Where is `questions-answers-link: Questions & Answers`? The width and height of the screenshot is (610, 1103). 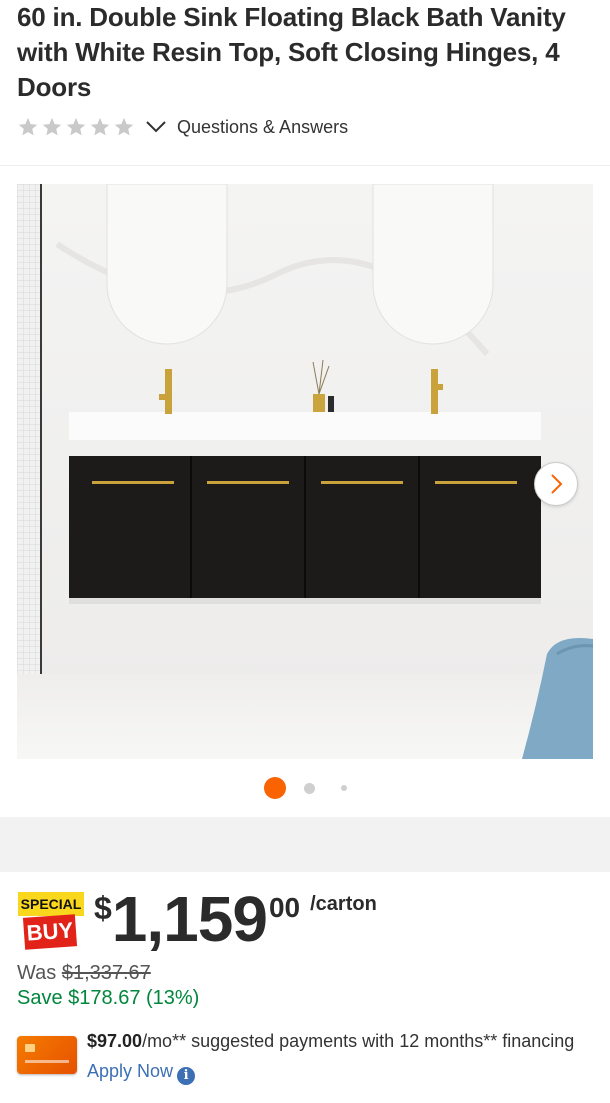 questions-answers-link: Questions & Answers is located at coordinates (262, 127).